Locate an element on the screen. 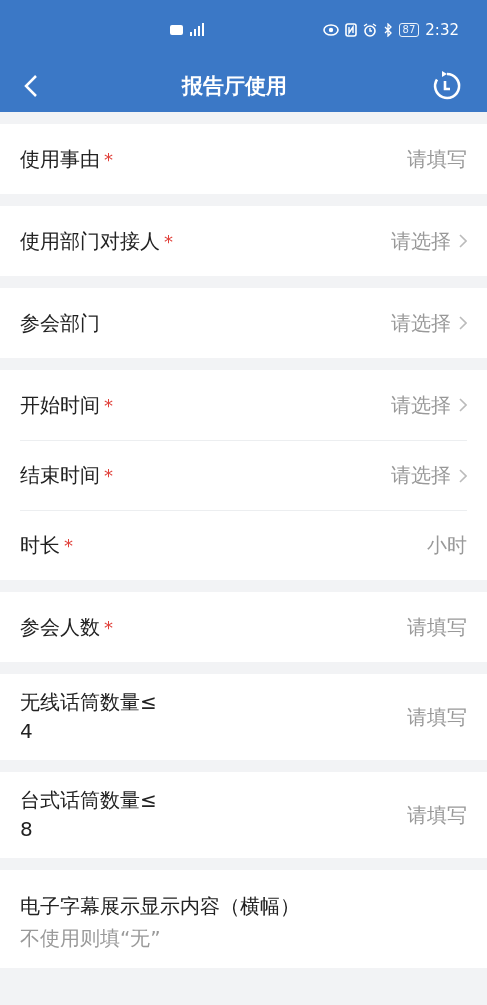 The image size is (487, 1005). eye-icon is located at coordinates (330, 30).